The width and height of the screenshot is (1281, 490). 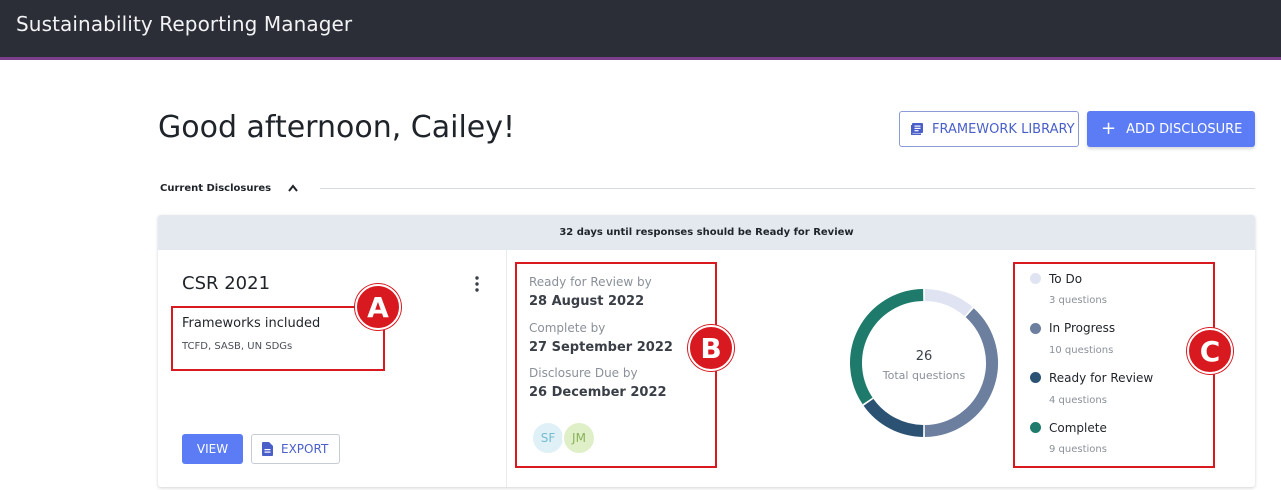 I want to click on donut-segment-to-do, so click(x=948, y=303).